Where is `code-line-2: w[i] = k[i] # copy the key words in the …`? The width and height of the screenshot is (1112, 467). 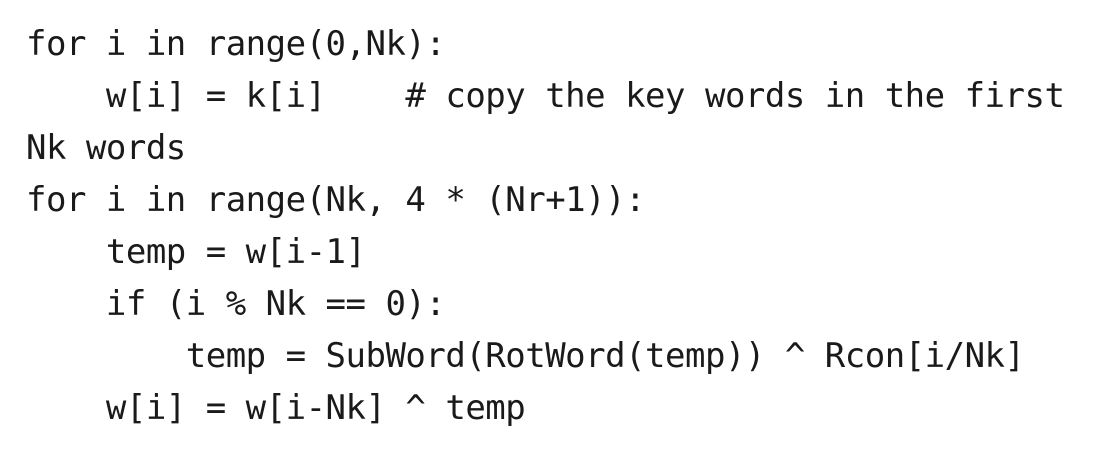
code-line-2: w[i] = k[i] # copy the key words in the … is located at coordinates (545, 96).